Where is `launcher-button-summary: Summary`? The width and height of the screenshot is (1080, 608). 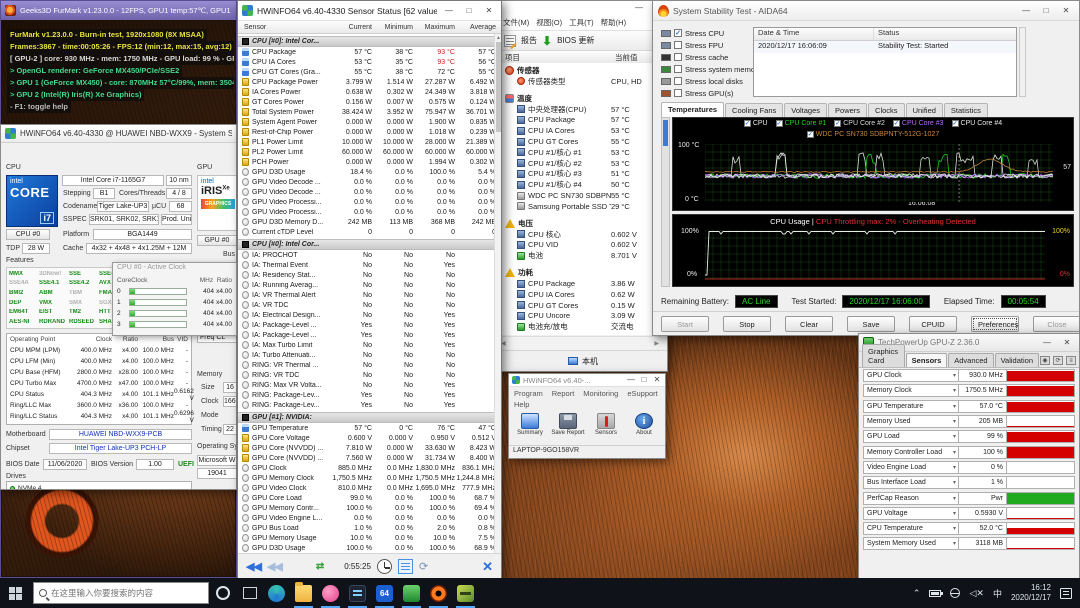
launcher-button-summary: Summary is located at coordinates (530, 424).